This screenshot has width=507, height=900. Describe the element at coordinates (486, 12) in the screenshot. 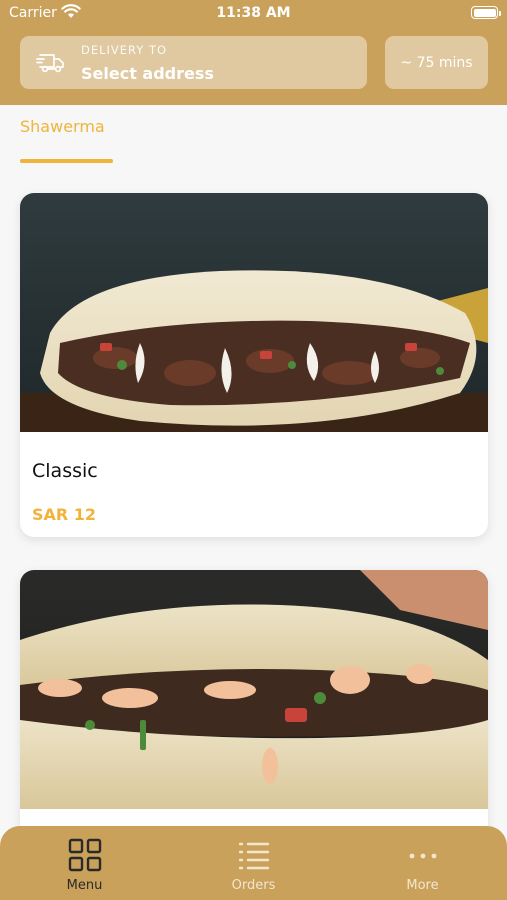

I see `battery-icon` at that location.